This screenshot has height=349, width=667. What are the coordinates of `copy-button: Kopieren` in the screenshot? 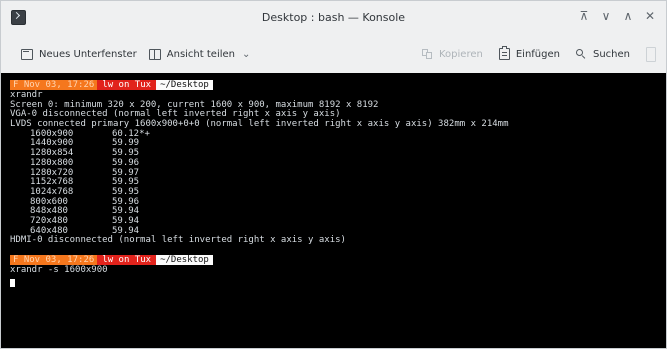 It's located at (452, 54).